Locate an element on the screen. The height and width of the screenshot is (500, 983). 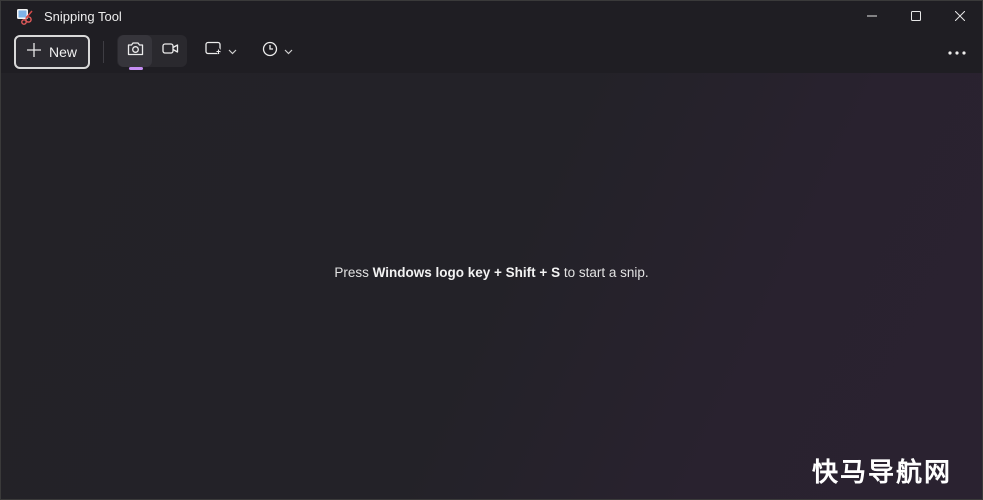
hint-key-s: S is located at coordinates (556, 272).